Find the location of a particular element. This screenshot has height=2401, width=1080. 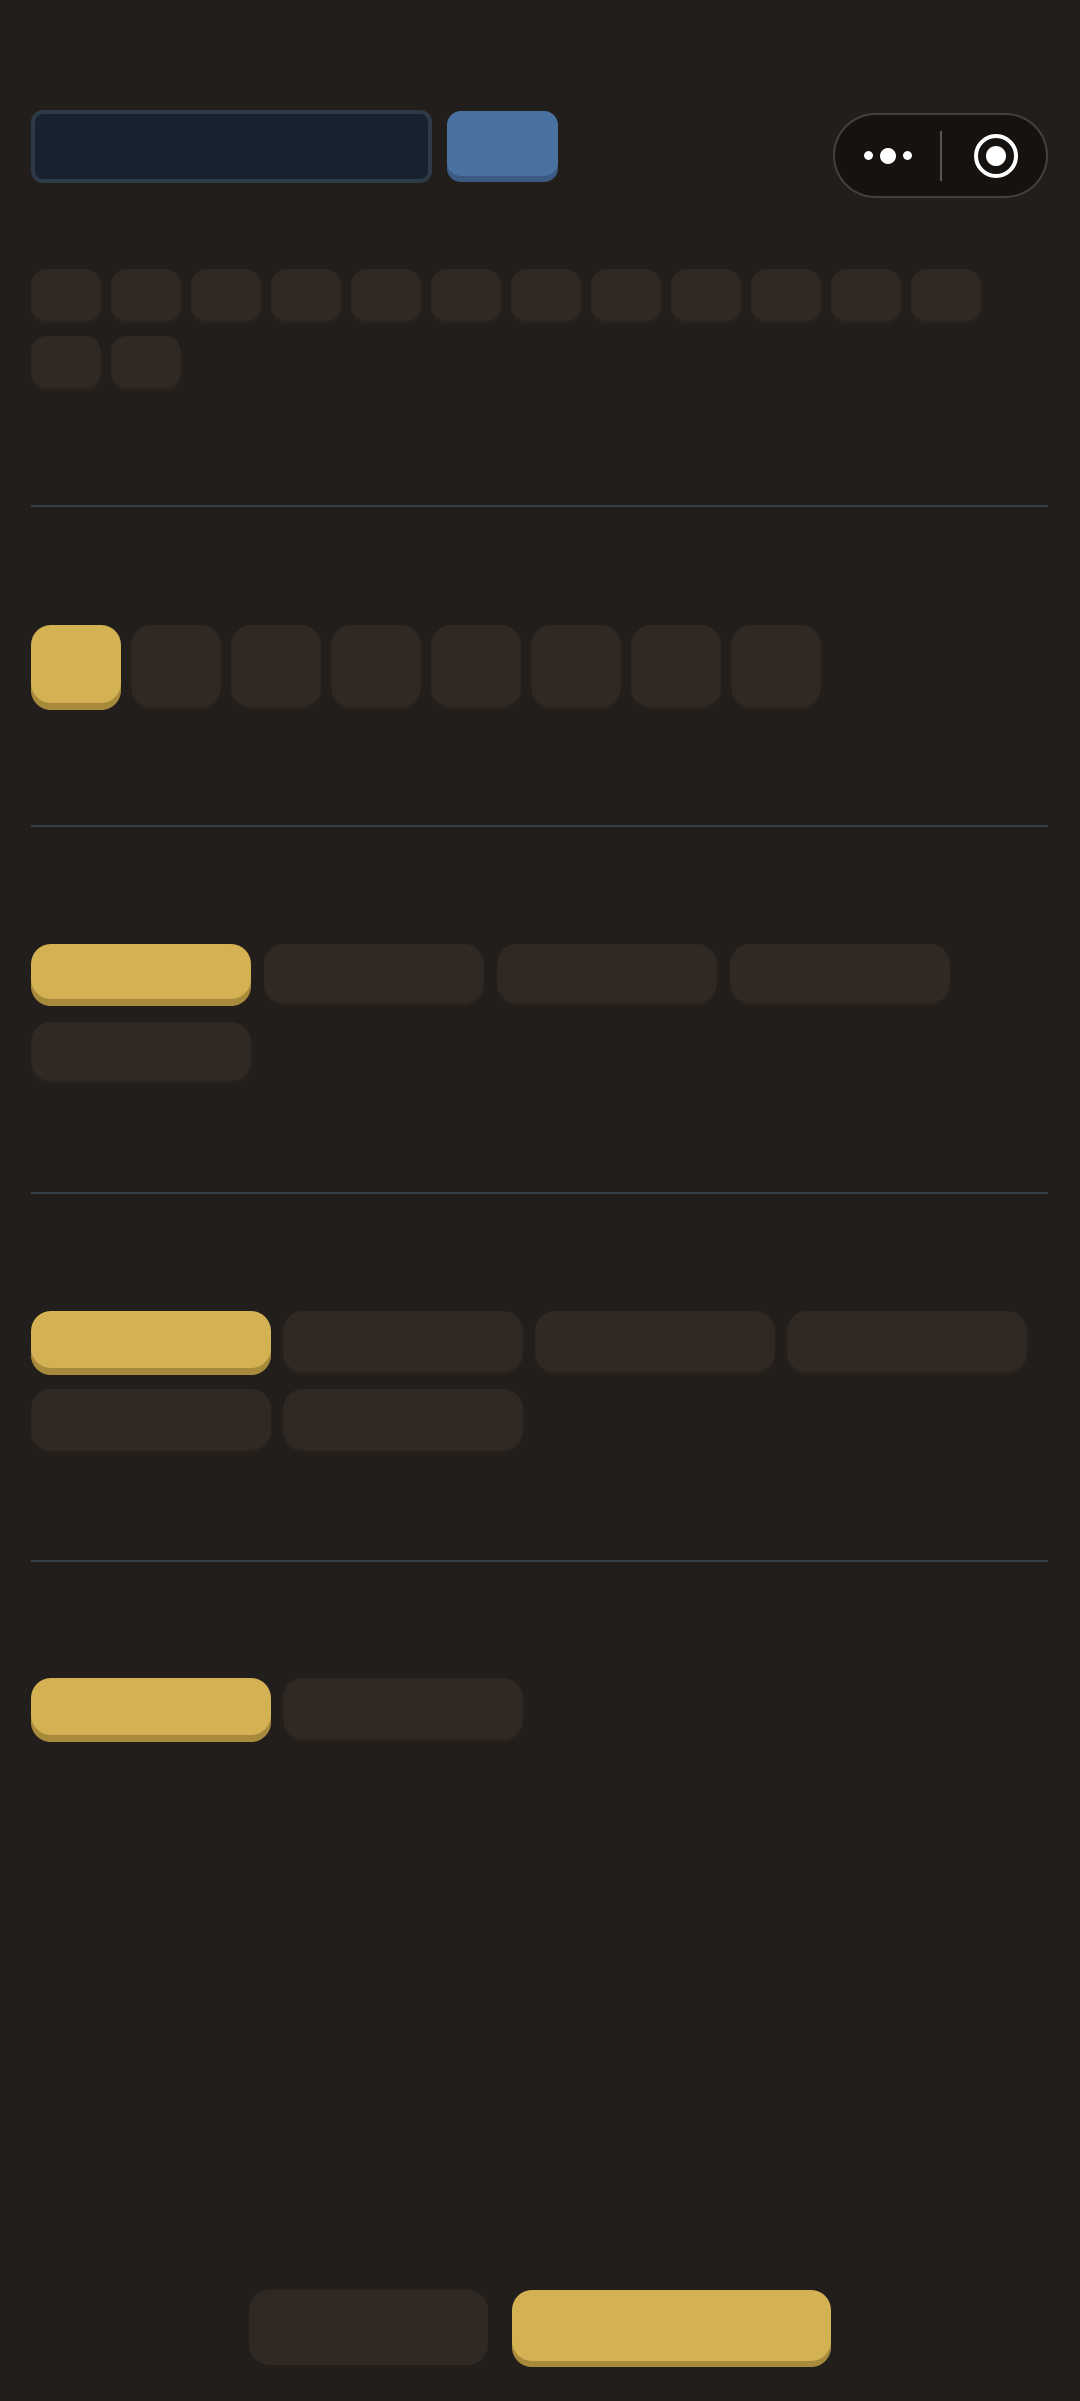

search-button is located at coordinates (502, 146).